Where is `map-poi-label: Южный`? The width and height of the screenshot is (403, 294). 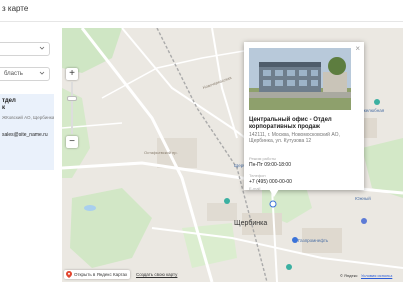 map-poi-label: Южный is located at coordinates (363, 198).